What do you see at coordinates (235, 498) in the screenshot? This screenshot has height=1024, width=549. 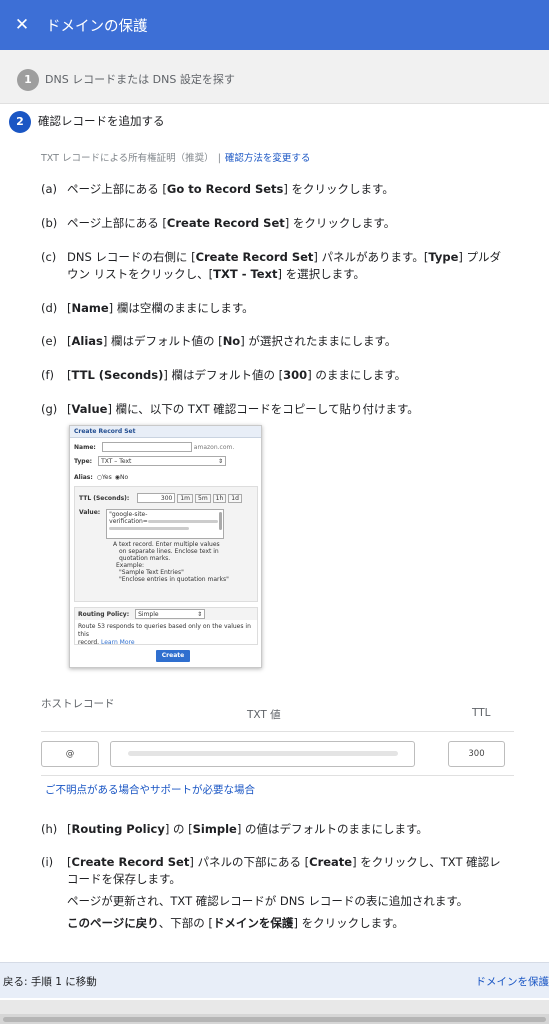 I see `shot-ttl-1d: 1d` at bounding box center [235, 498].